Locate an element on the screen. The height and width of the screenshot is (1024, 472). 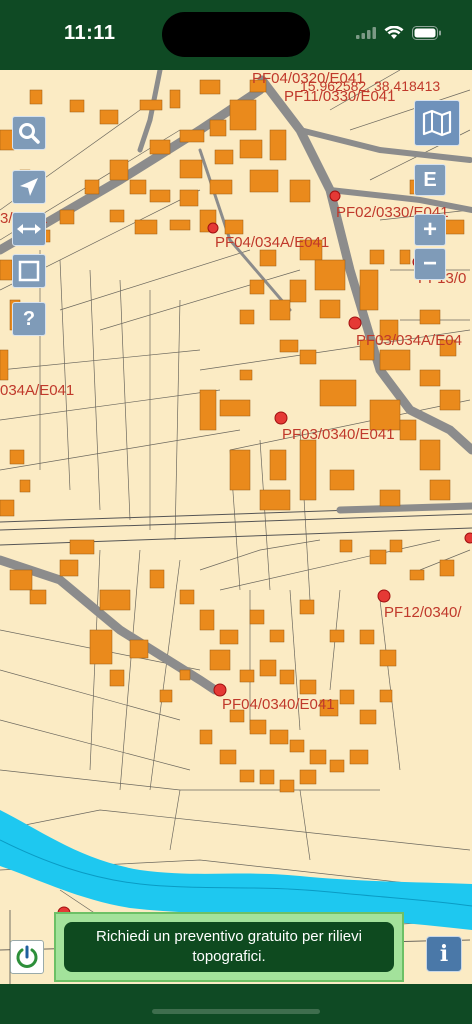
e-button: E is located at coordinates (430, 180).